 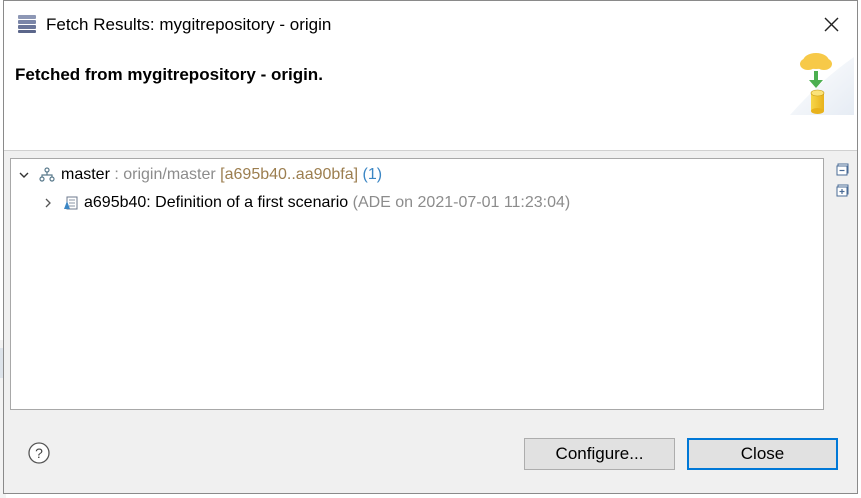 I want to click on branch-icon, so click(x=47, y=174).